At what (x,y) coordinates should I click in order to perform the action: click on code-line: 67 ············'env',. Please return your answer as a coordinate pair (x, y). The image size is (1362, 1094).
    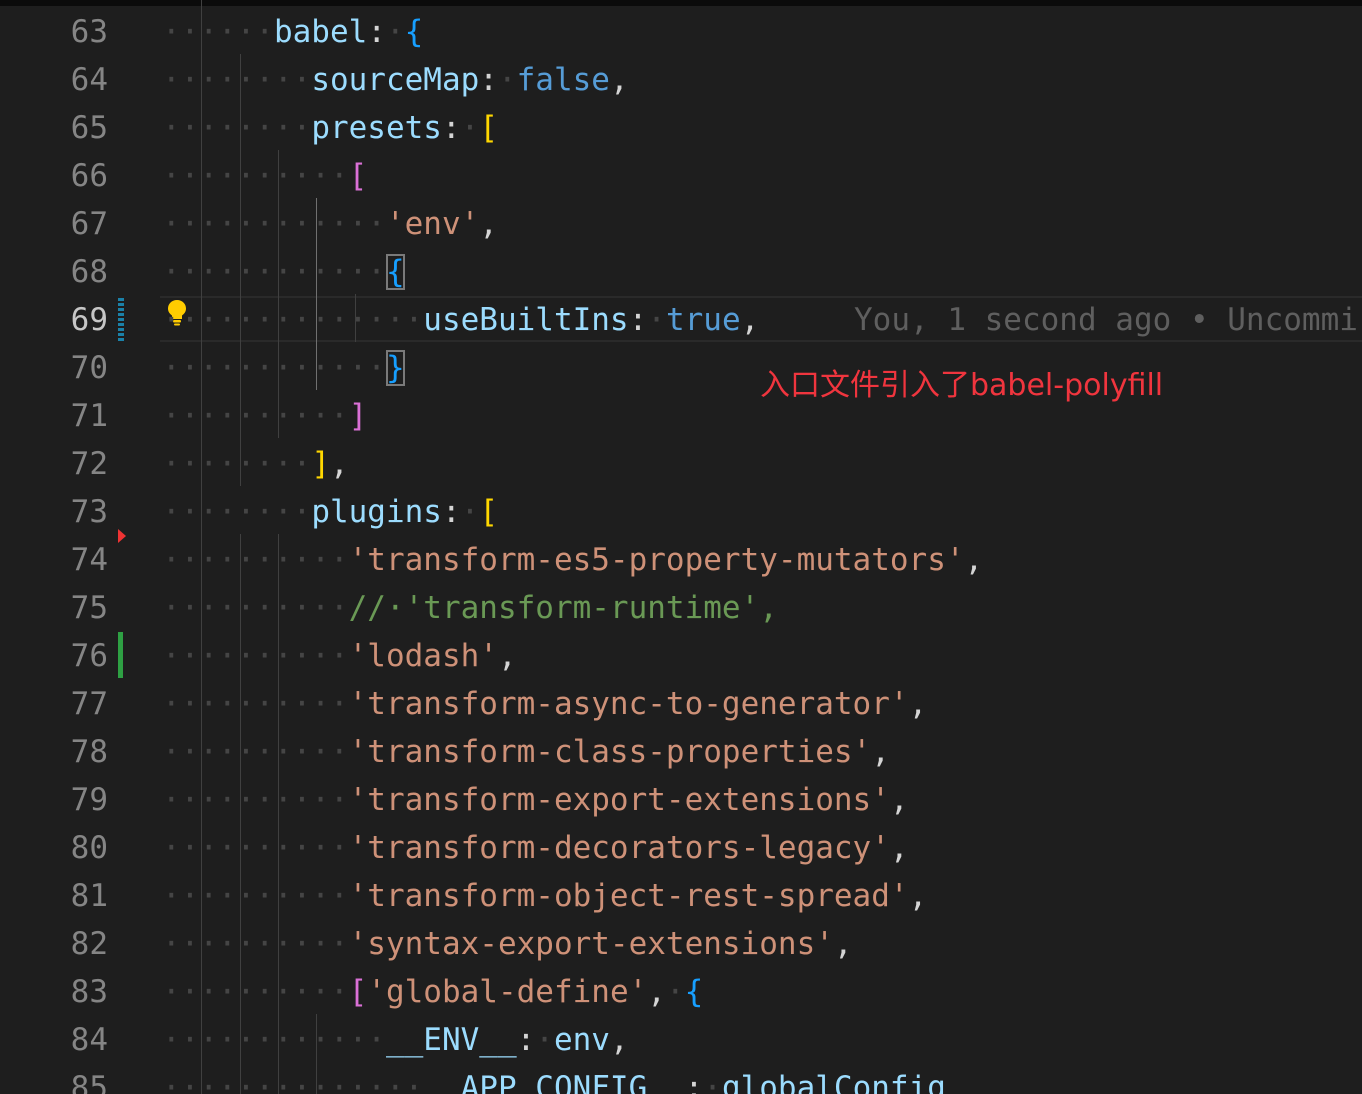
    Looking at the image, I should click on (681, 224).